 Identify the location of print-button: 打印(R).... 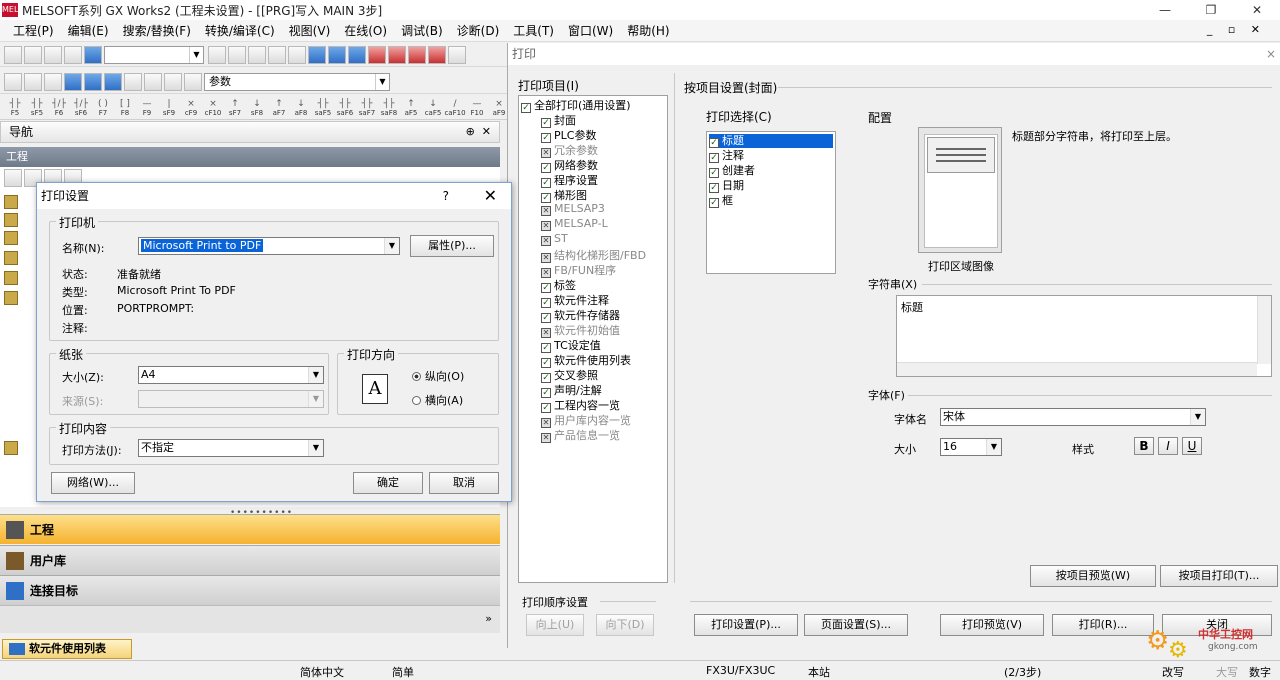
(1103, 625).